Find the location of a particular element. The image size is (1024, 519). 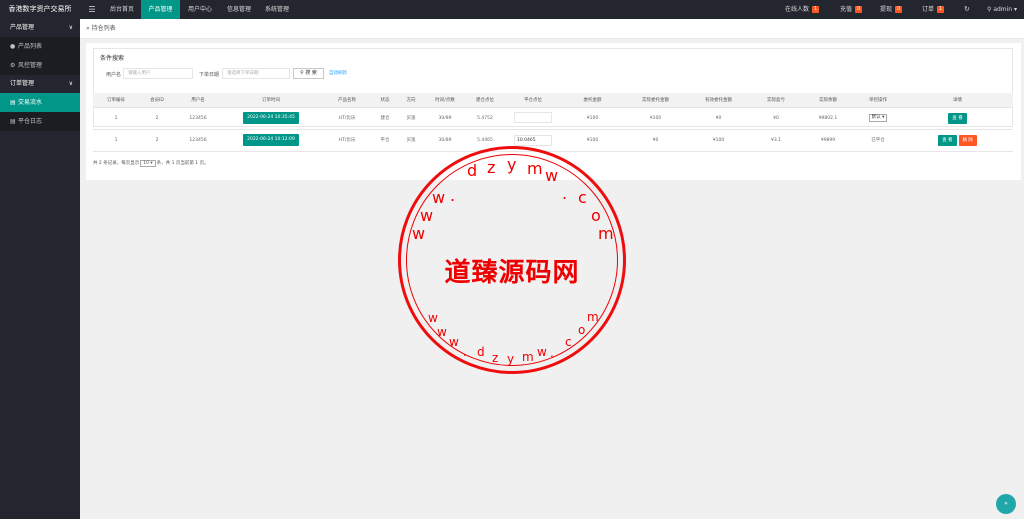

column-header: 委托金额 is located at coordinates (592, 100).